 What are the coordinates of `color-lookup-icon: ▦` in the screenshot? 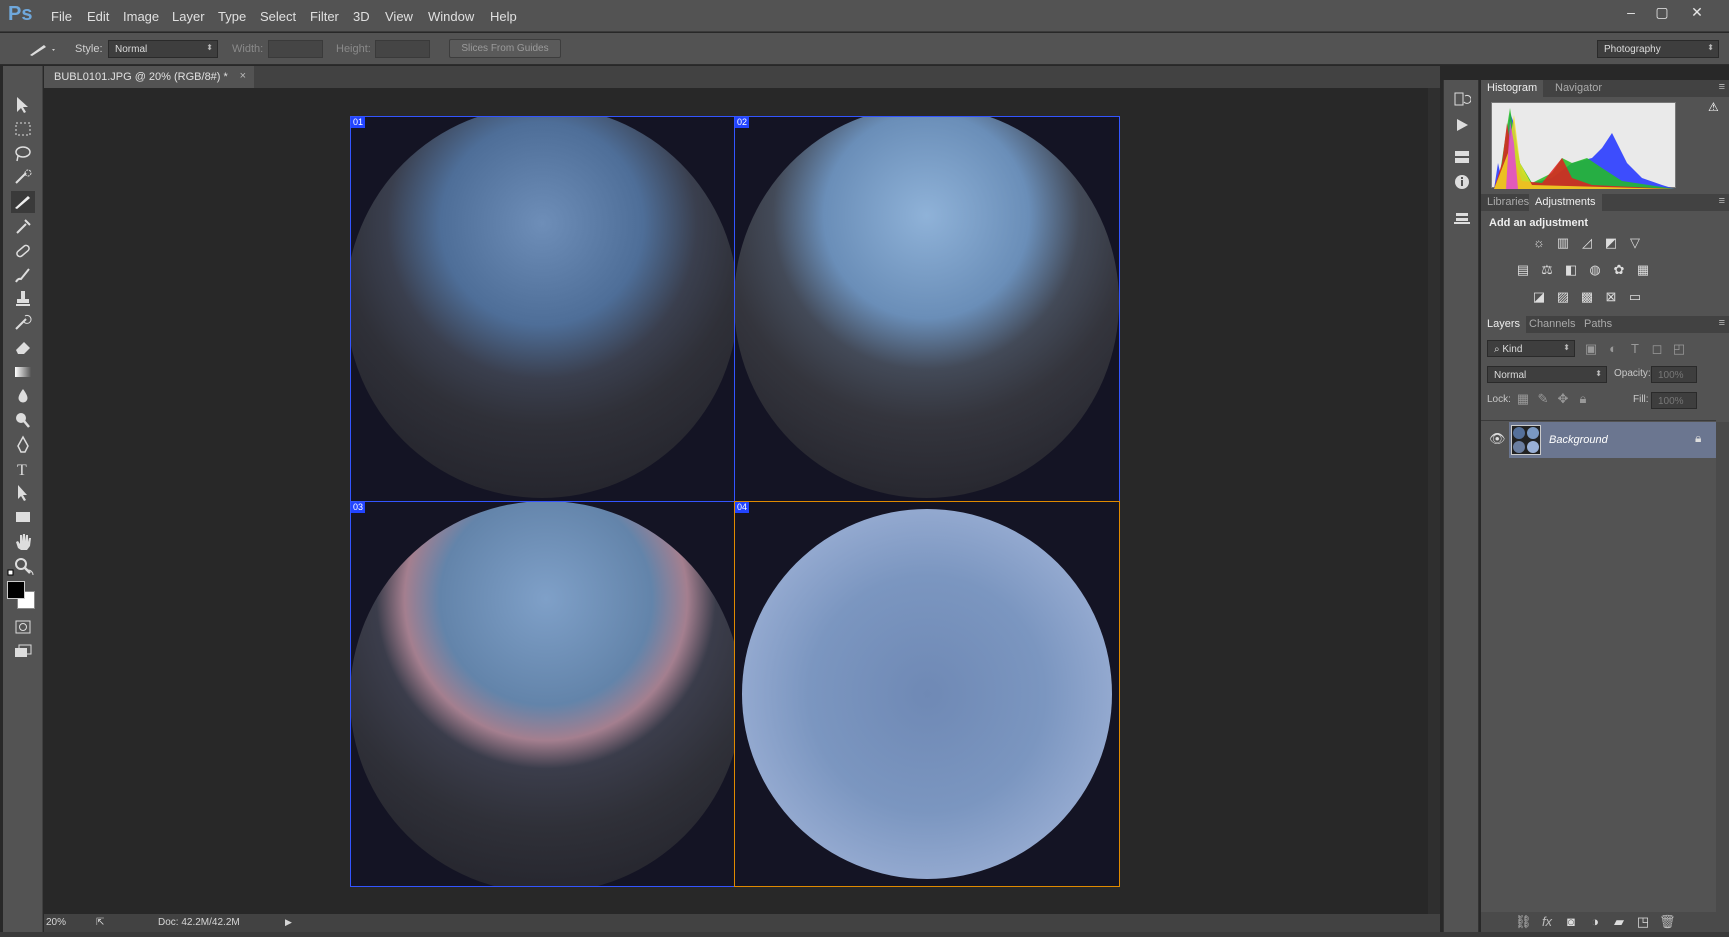 It's located at (1643, 270).